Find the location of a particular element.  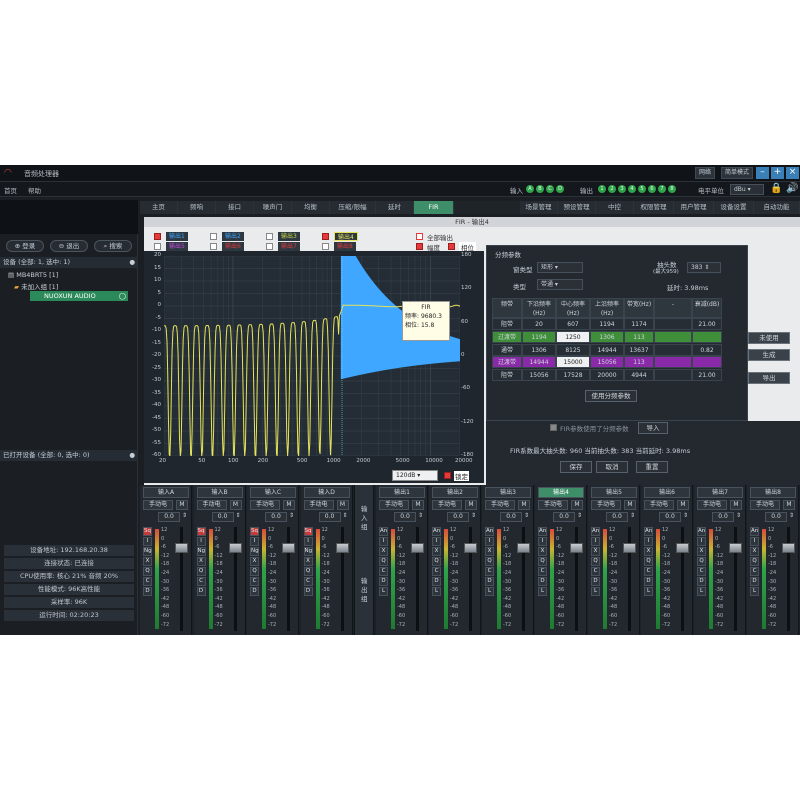

menu-home: 首页 is located at coordinates (10, 190).